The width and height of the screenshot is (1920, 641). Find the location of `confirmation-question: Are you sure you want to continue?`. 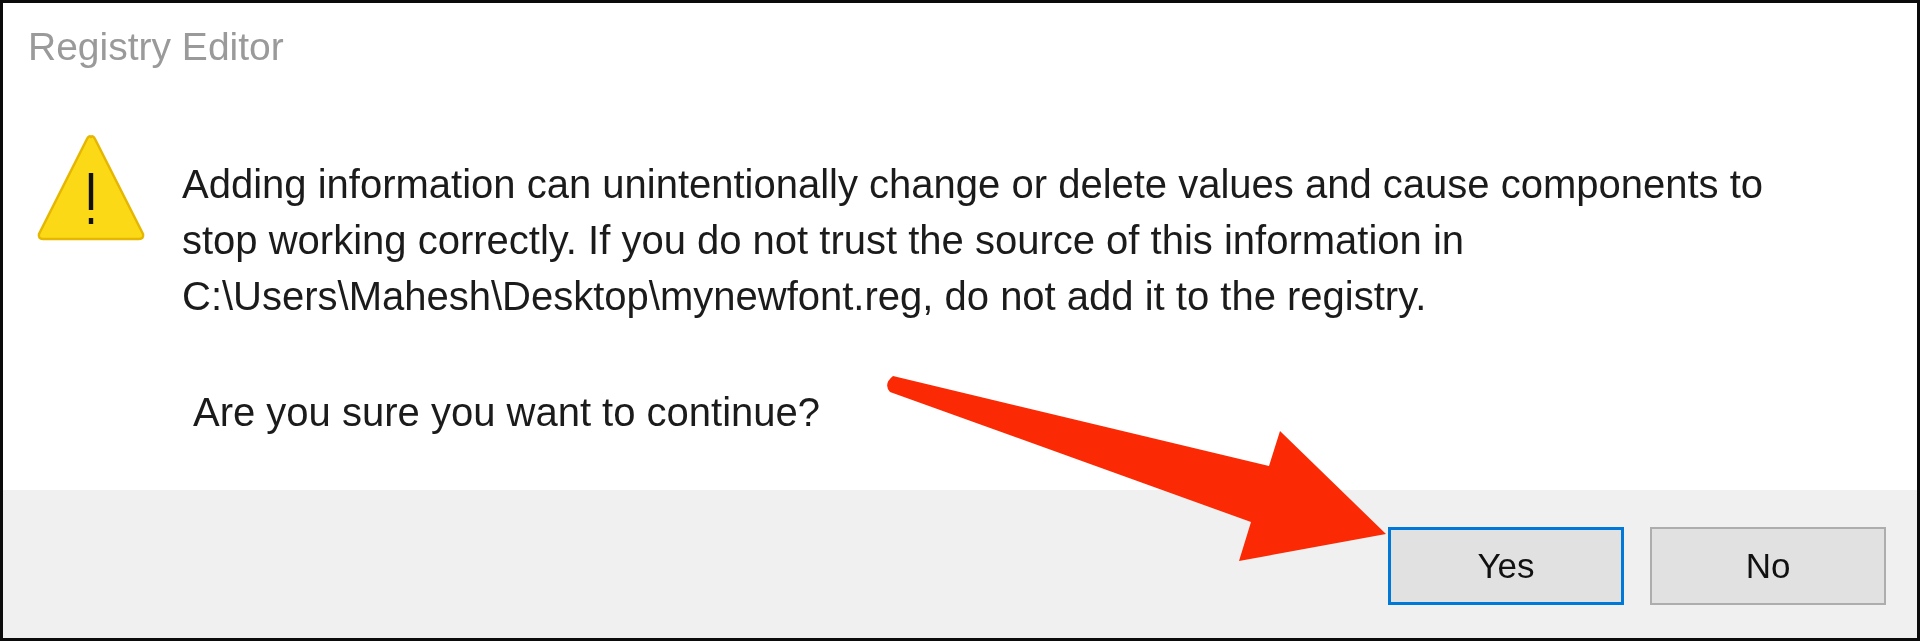

confirmation-question: Are you sure you want to continue? is located at coordinates (507, 412).